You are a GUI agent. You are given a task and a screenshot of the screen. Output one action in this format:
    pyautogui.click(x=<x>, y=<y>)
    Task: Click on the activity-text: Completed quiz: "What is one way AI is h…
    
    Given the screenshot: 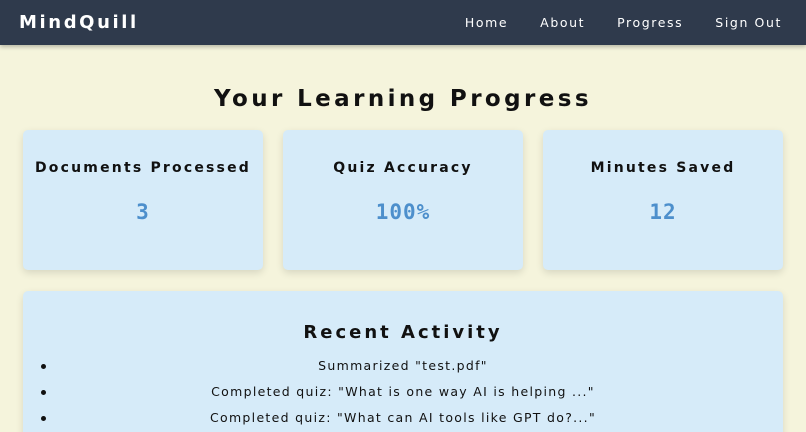 What is the action you would take?
    pyautogui.click(x=403, y=391)
    